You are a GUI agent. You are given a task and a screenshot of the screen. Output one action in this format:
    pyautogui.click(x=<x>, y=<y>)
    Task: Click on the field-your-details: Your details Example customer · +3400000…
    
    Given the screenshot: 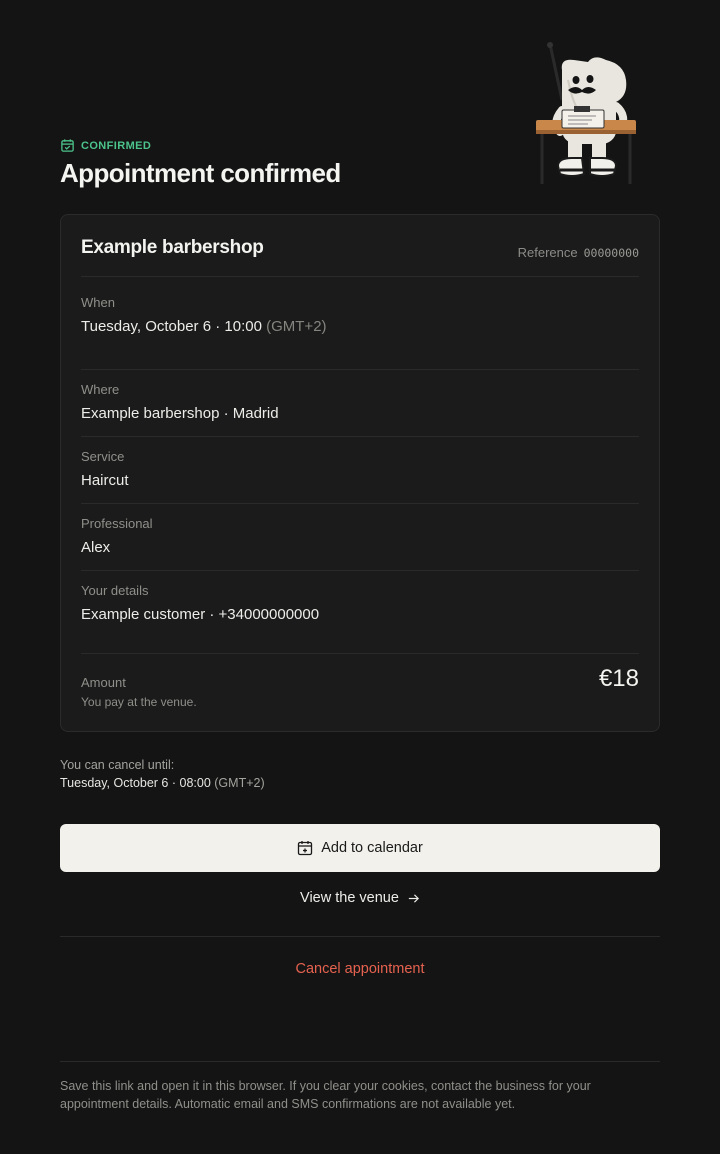 What is the action you would take?
    pyautogui.click(x=360, y=603)
    